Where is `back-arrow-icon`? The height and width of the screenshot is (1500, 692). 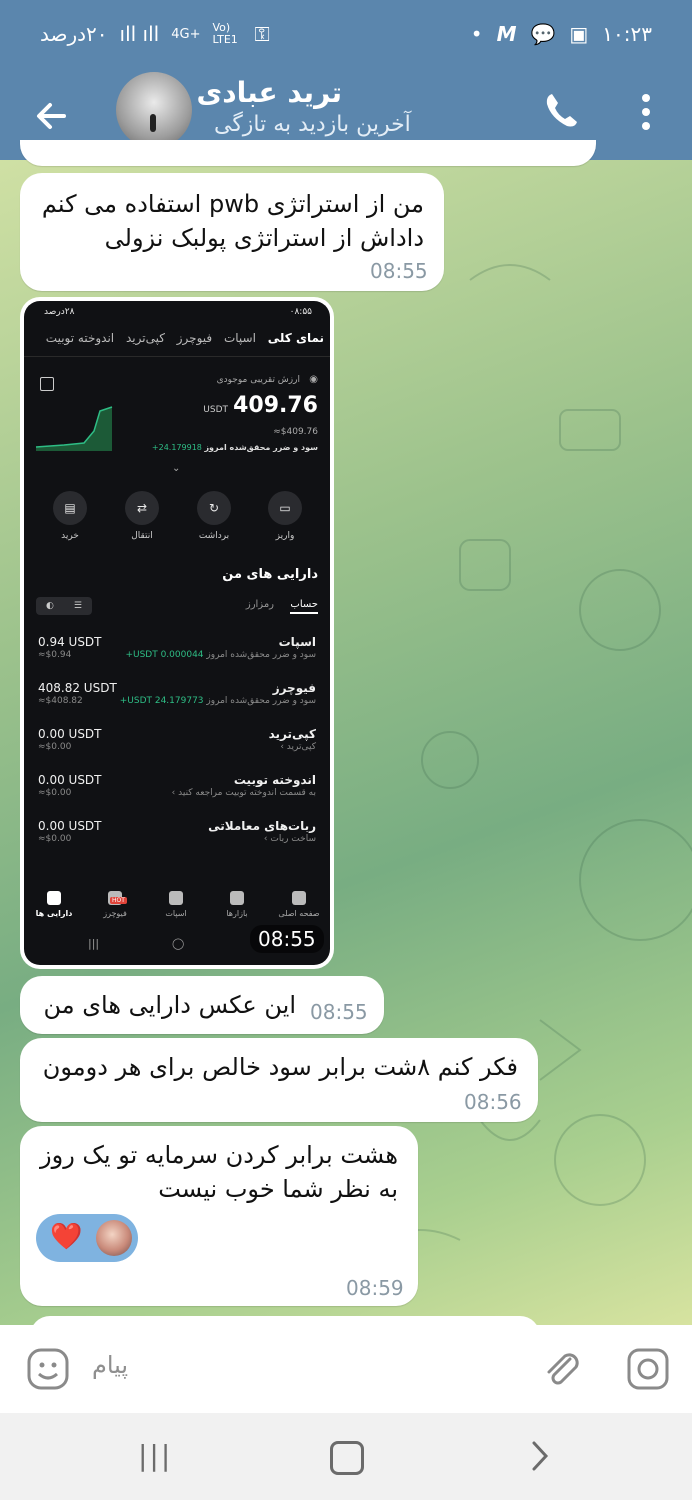
back-arrow-icon is located at coordinates (52, 116).